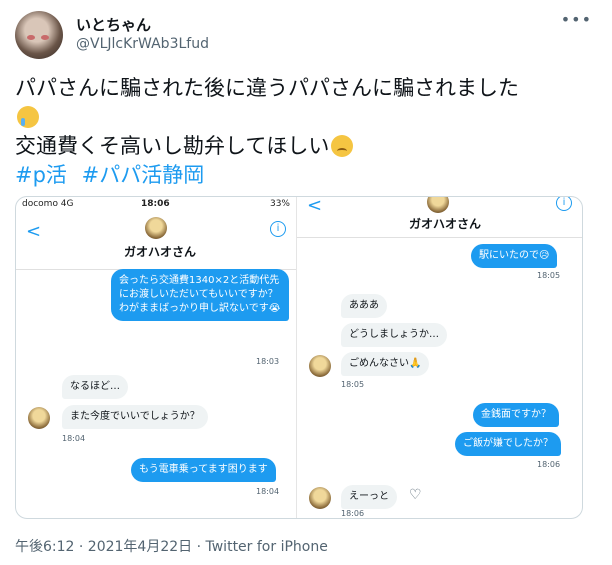 This screenshot has width=612, height=565. Describe the element at coordinates (576, 19) in the screenshot. I see `more-icon: •••` at that location.